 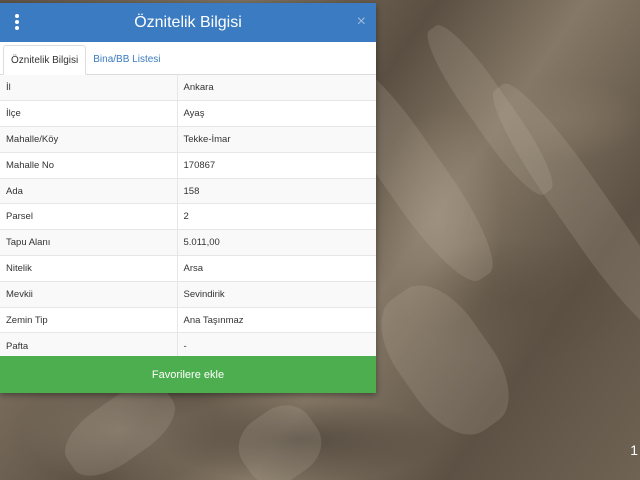 What do you see at coordinates (276, 294) in the screenshot?
I see `attribute-value: Sevindirik` at bounding box center [276, 294].